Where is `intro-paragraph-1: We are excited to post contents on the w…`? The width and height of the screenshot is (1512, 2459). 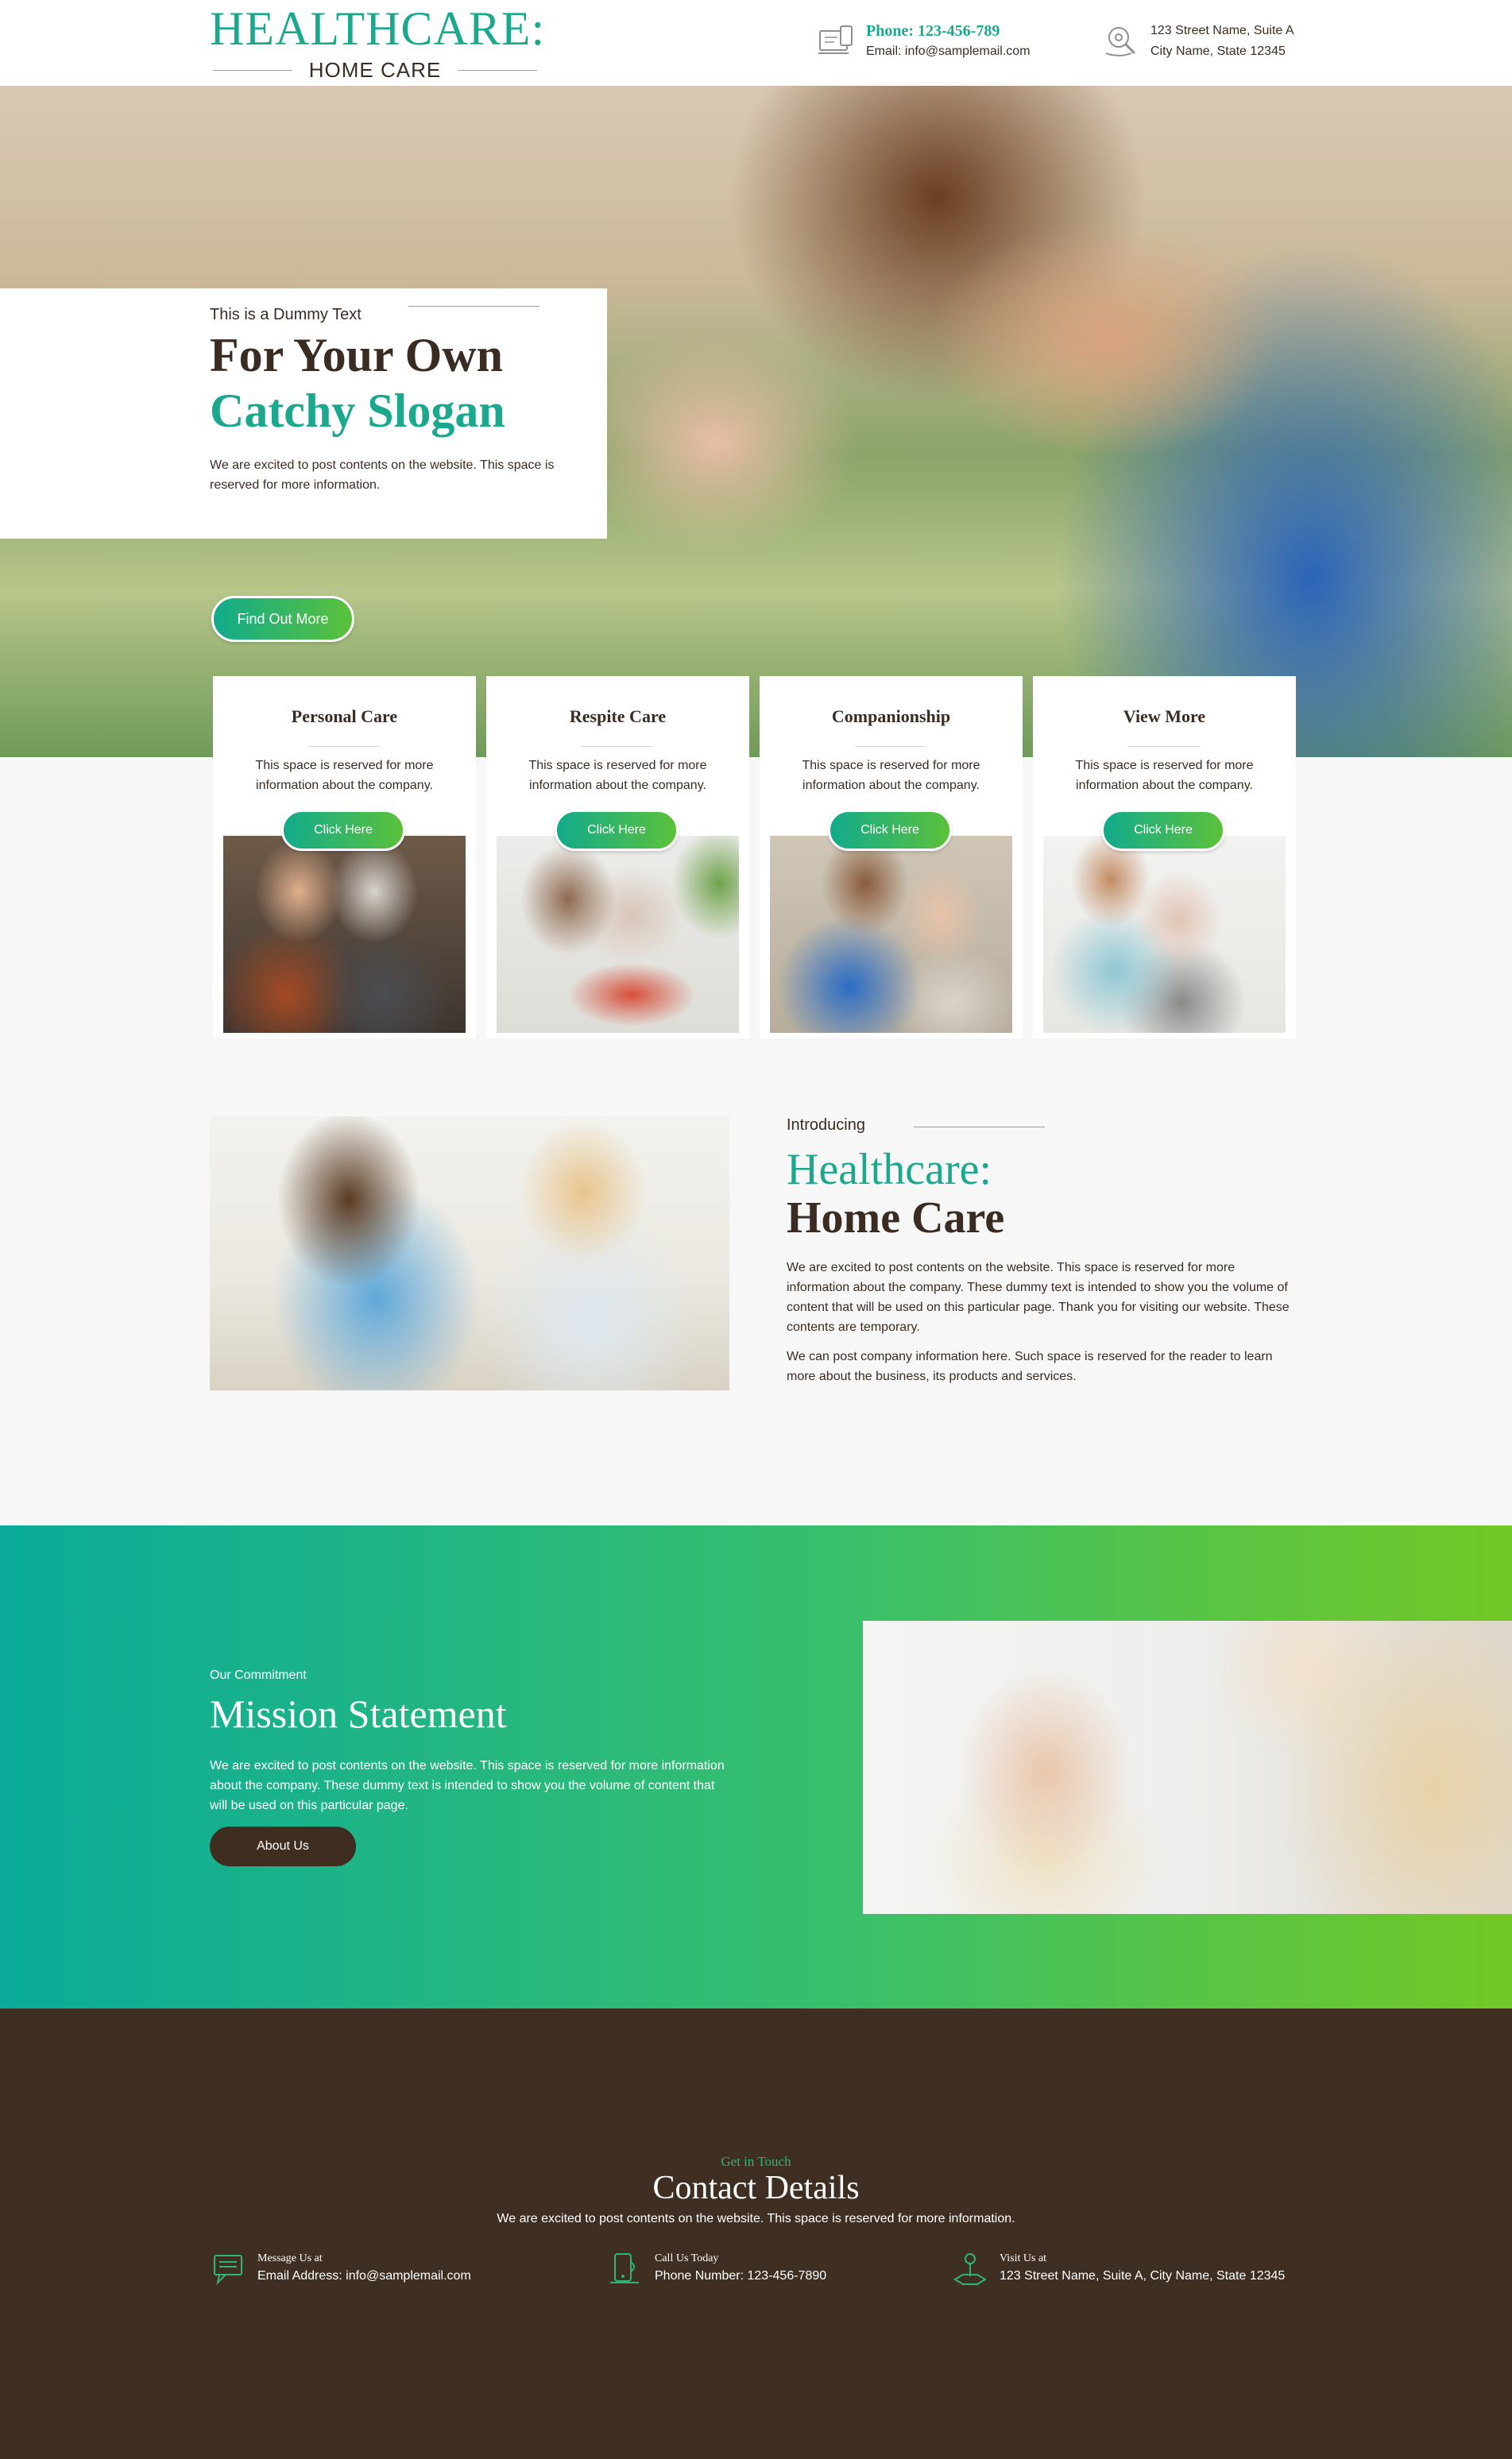
intro-paragraph-1: We are excited to post contents on the w… is located at coordinates (1038, 1297).